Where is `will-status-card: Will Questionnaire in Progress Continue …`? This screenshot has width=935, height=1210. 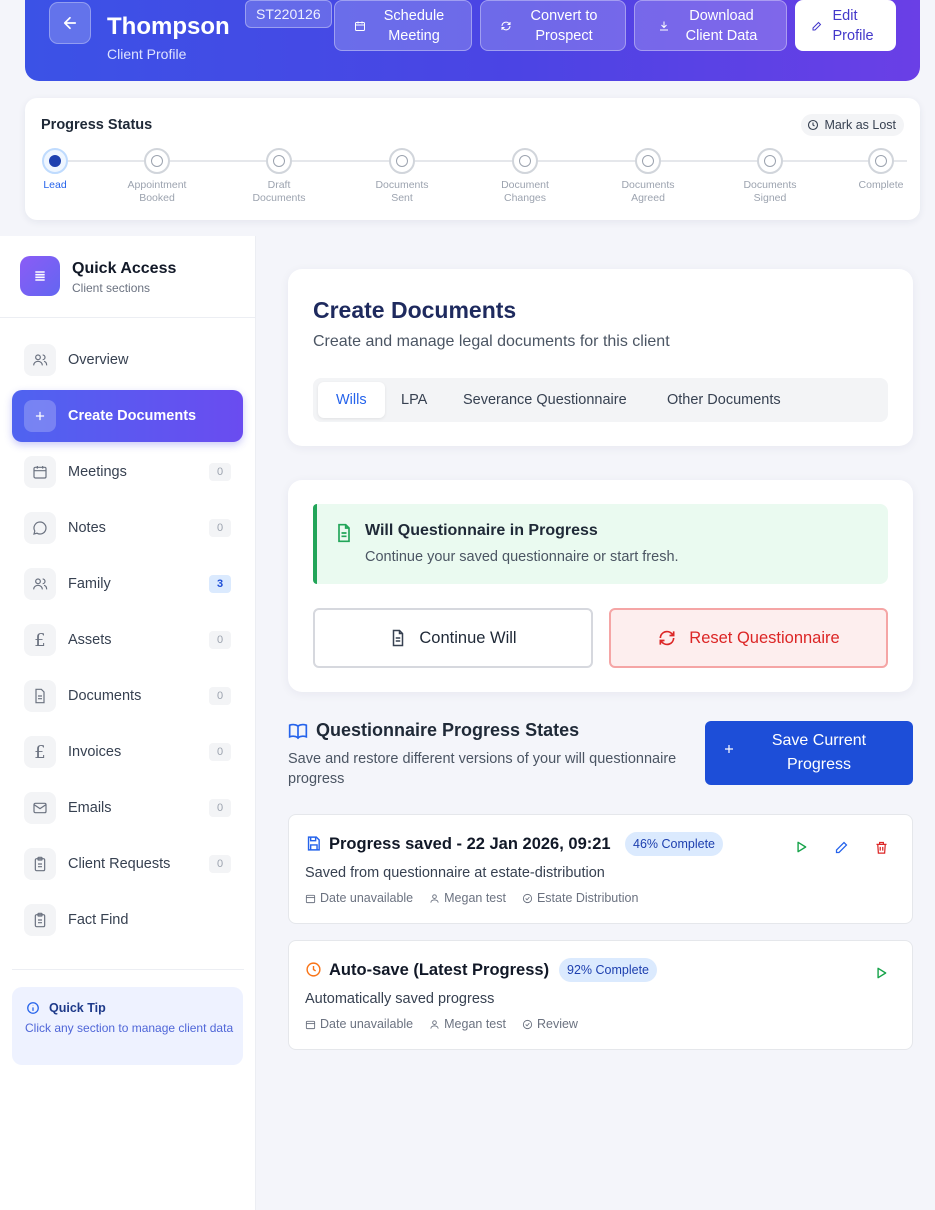
will-status-card: Will Questionnaire in Progress Continue … is located at coordinates (600, 586).